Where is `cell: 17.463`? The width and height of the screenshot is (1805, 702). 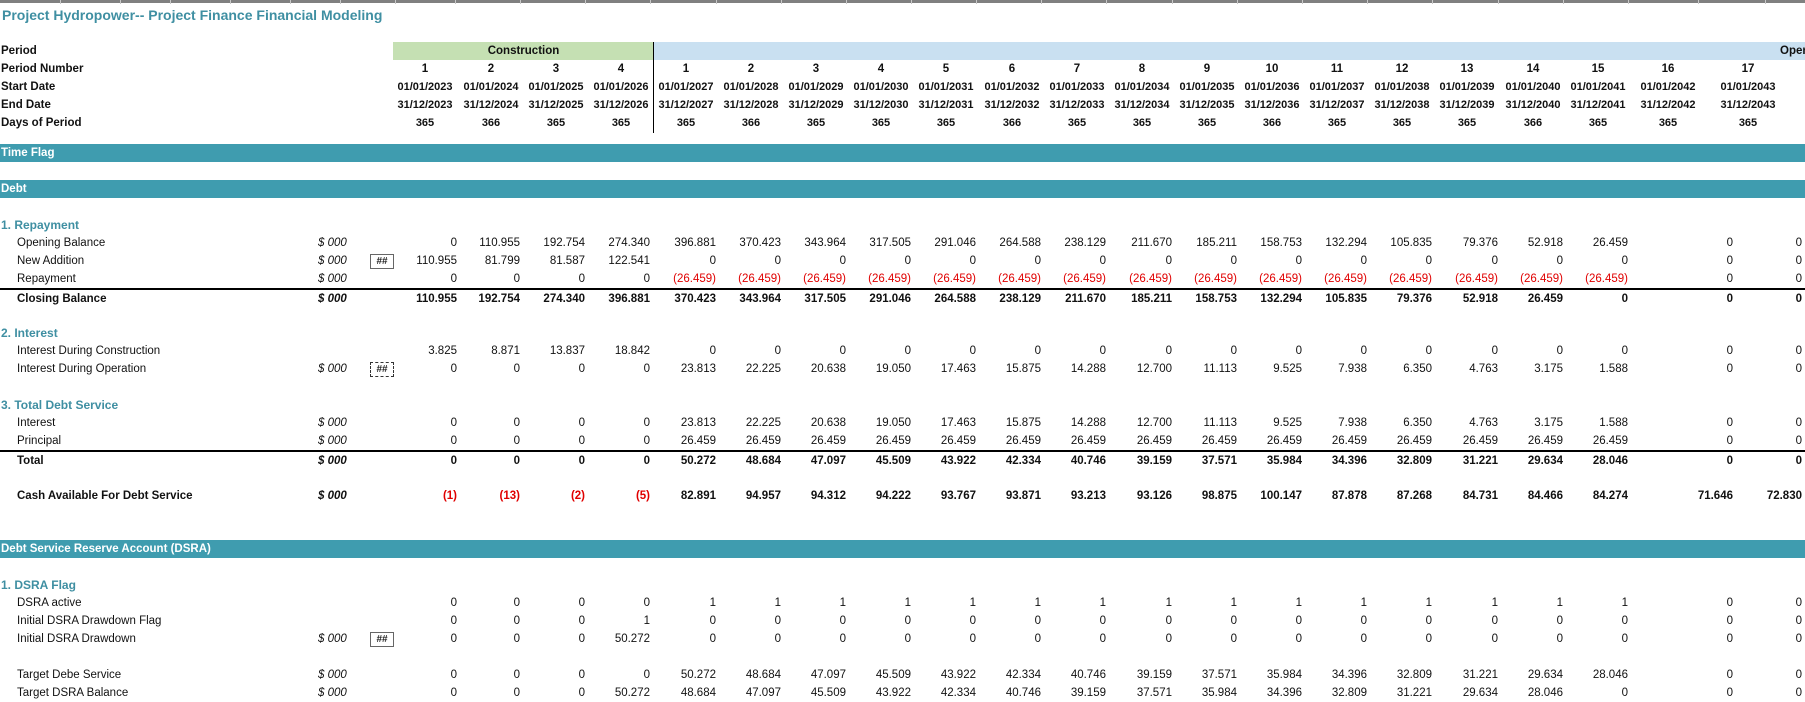 cell: 17.463 is located at coordinates (945, 423).